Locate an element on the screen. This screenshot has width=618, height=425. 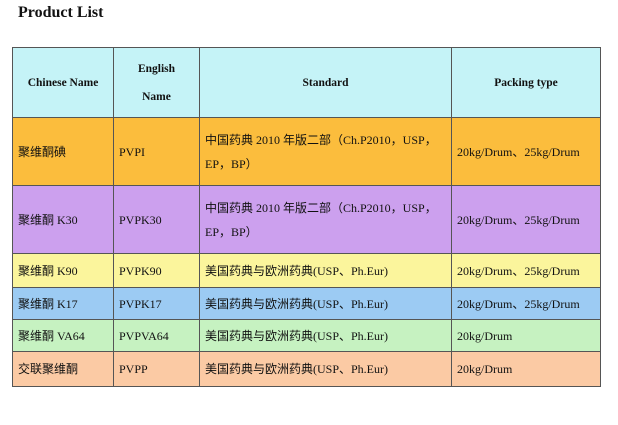
english-name-cell: PVPK90 is located at coordinates (156, 270).